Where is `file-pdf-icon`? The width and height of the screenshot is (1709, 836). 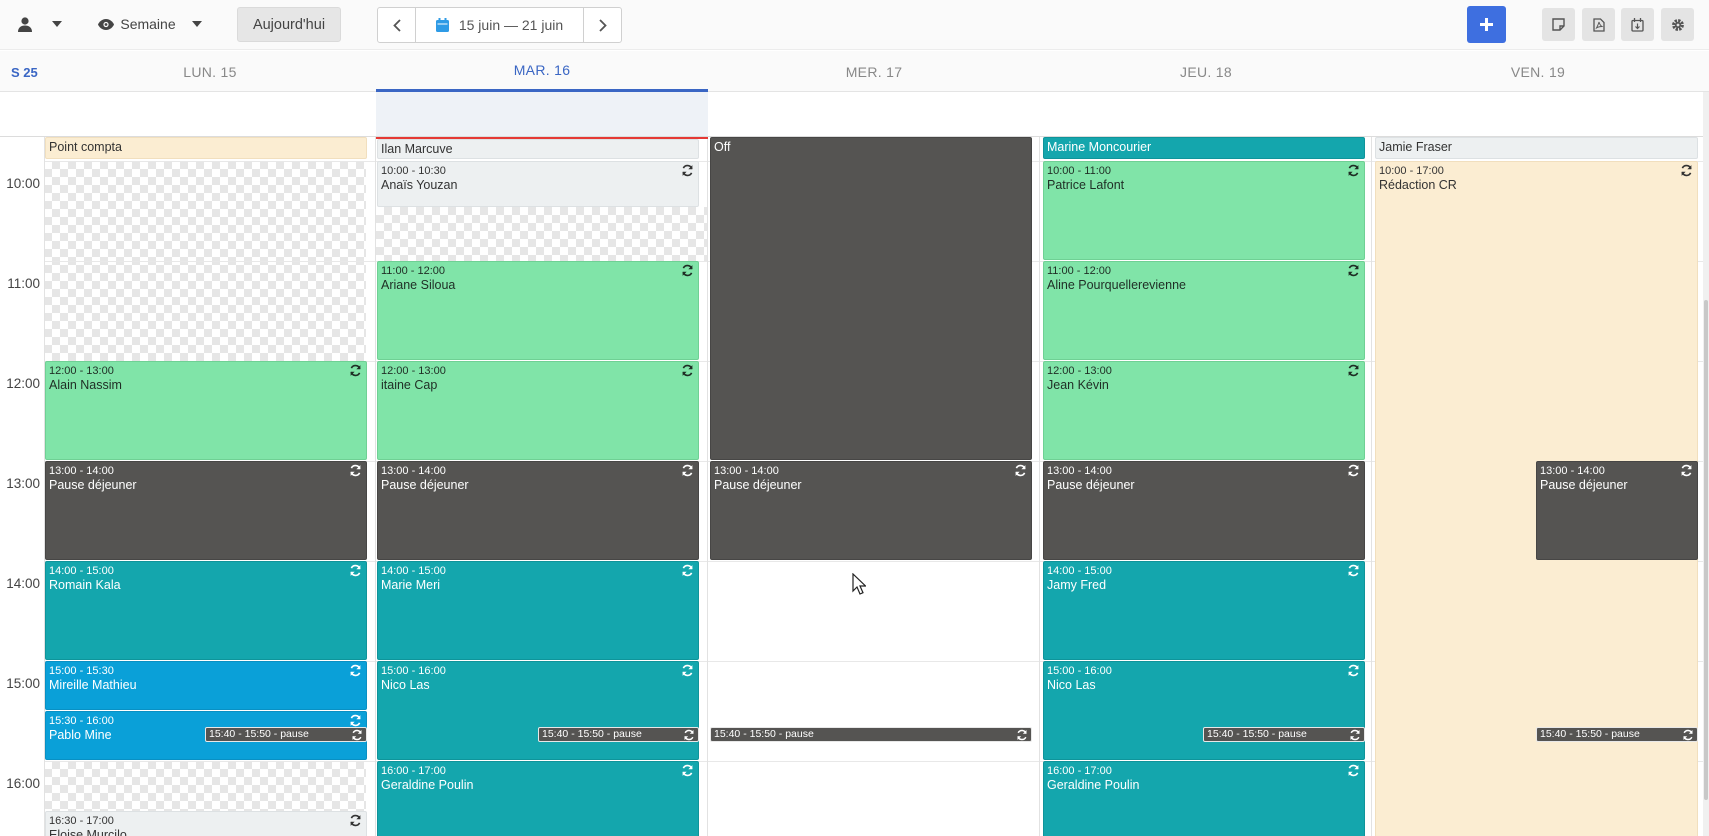
file-pdf-icon is located at coordinates (1598, 24).